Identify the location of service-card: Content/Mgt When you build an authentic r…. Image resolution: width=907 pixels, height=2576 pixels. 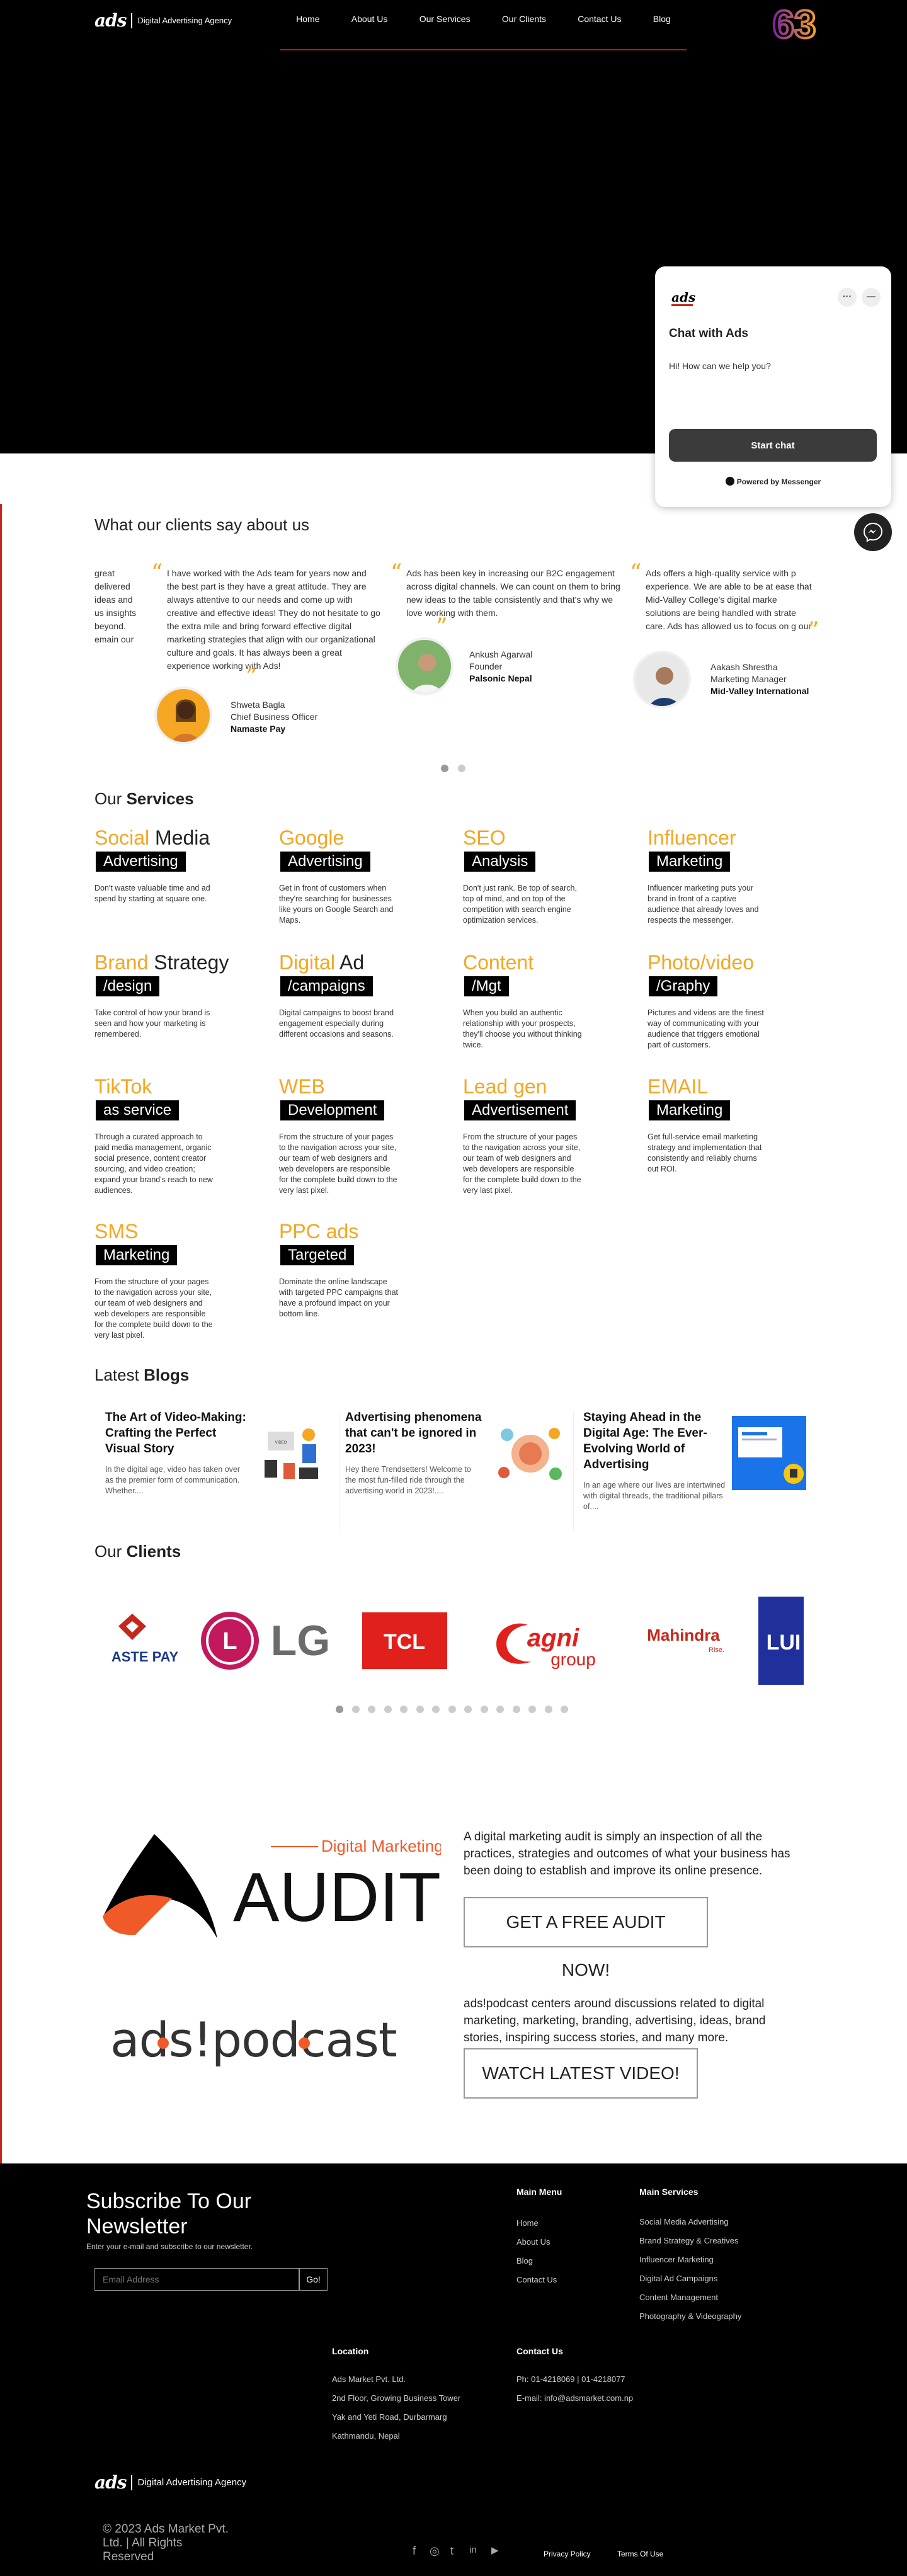
(548, 1000).